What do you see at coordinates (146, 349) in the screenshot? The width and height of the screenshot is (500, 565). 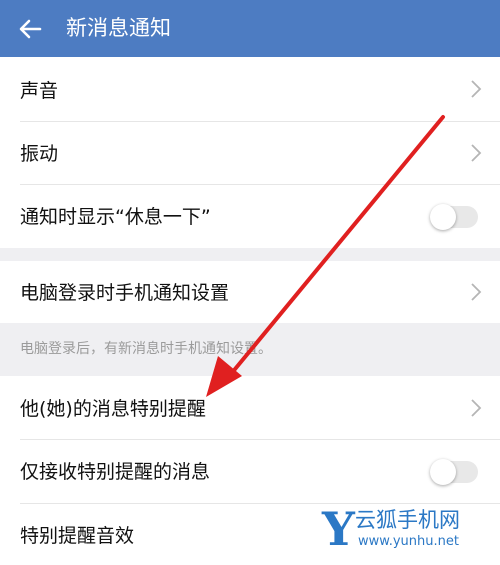 I see `pc-login-hint: 电脑登录后，有新消息时手机通知设置。` at bounding box center [146, 349].